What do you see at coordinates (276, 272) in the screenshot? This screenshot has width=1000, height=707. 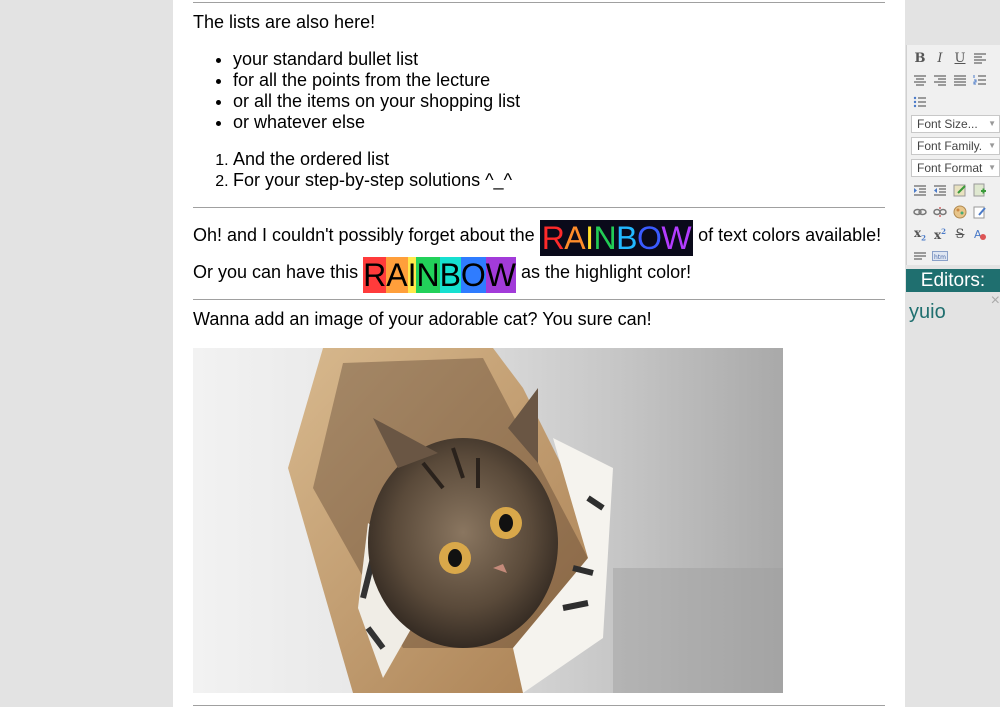 I see `highlight-prefix: Or you can have this` at bounding box center [276, 272].